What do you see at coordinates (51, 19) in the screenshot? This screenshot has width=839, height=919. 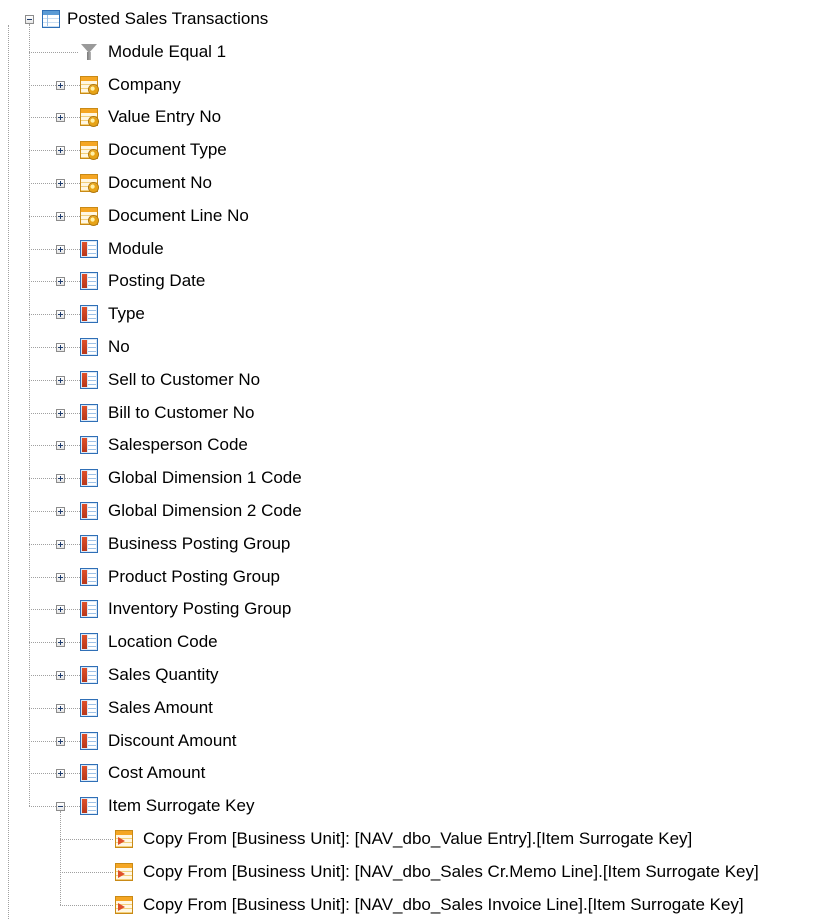 I see `table-icon` at bounding box center [51, 19].